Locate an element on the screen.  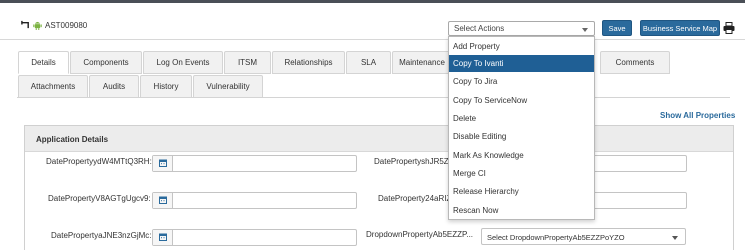
business-service-map-button: Business Service Map is located at coordinates (680, 28).